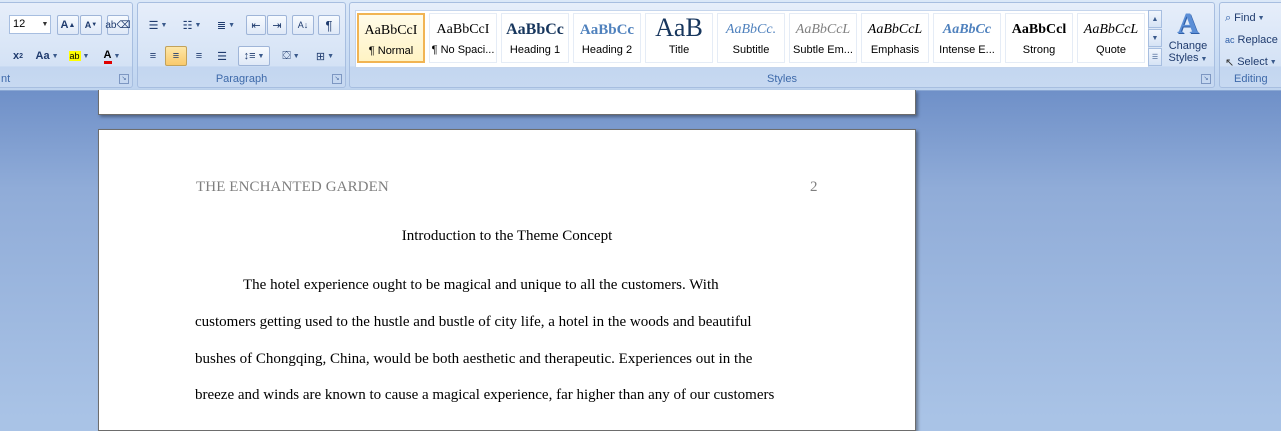 Image resolution: width=1281 pixels, height=431 pixels. I want to click on gallery-up-button: ▲, so click(1155, 19).